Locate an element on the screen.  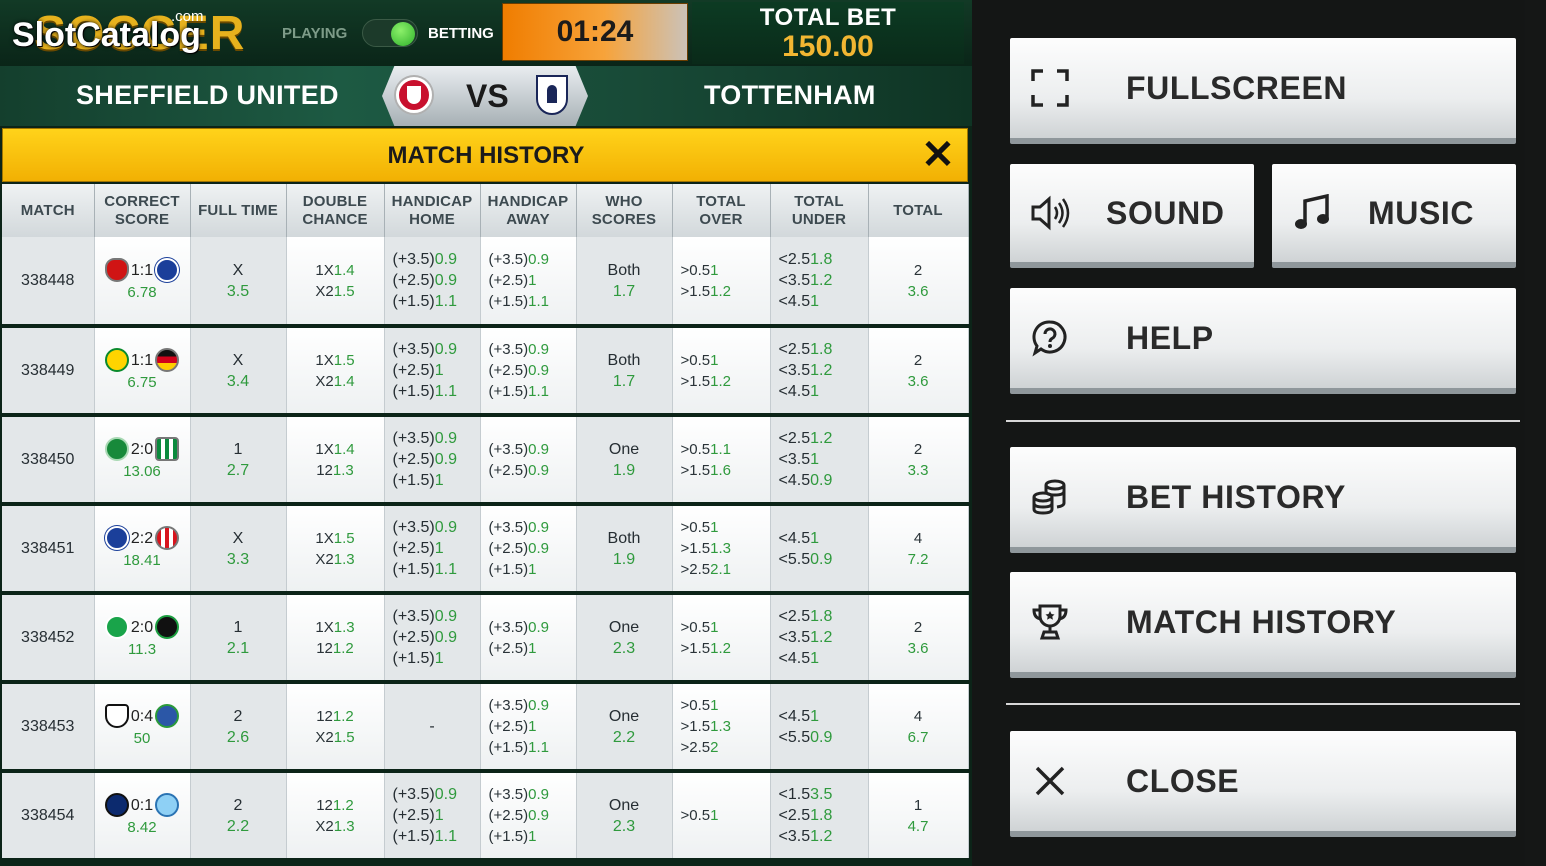
odds-label: <2.5 is located at coordinates (794, 349).